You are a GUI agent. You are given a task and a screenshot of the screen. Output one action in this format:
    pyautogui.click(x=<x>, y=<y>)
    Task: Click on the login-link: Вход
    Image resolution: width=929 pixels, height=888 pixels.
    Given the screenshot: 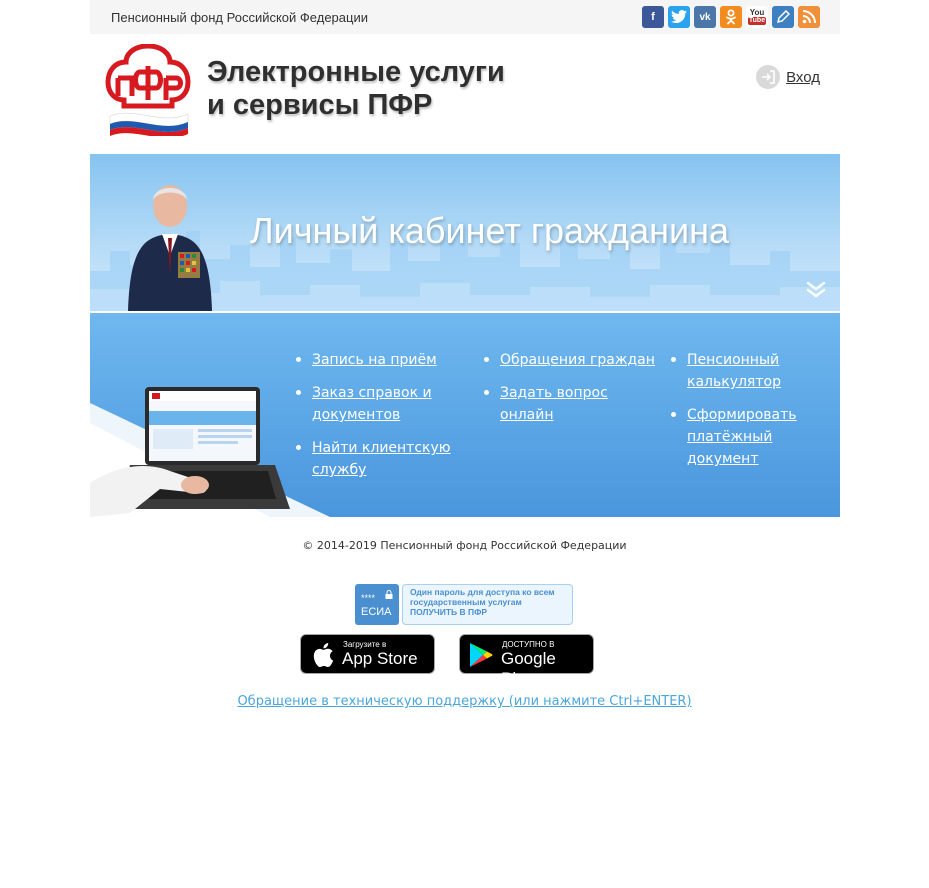 What is the action you would take?
    pyautogui.click(x=788, y=77)
    